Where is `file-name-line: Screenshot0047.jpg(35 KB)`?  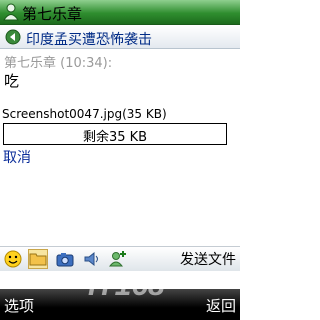 file-name-line: Screenshot0047.jpg(35 KB) is located at coordinates (84, 114).